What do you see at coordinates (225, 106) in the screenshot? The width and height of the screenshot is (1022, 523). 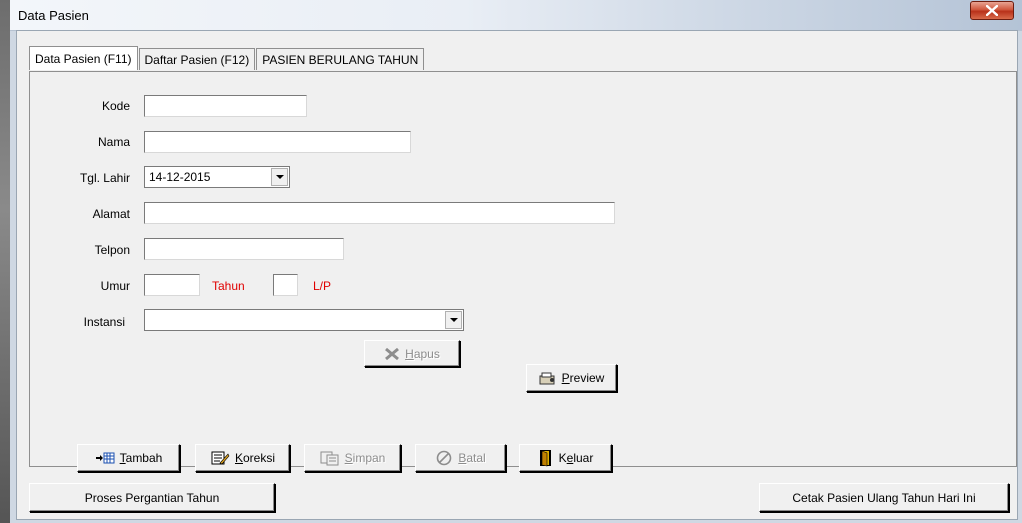 I see `kode-input` at bounding box center [225, 106].